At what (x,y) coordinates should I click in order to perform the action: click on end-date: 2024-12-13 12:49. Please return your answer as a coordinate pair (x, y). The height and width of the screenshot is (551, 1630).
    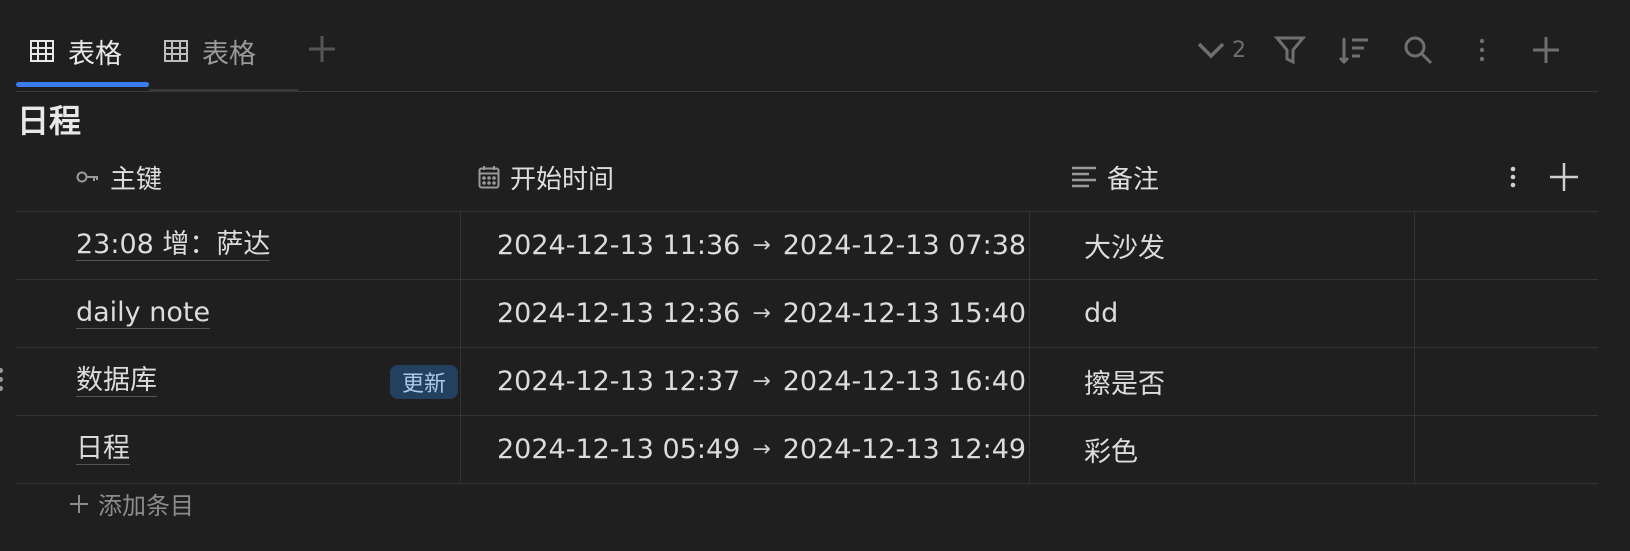
    Looking at the image, I should click on (904, 449).